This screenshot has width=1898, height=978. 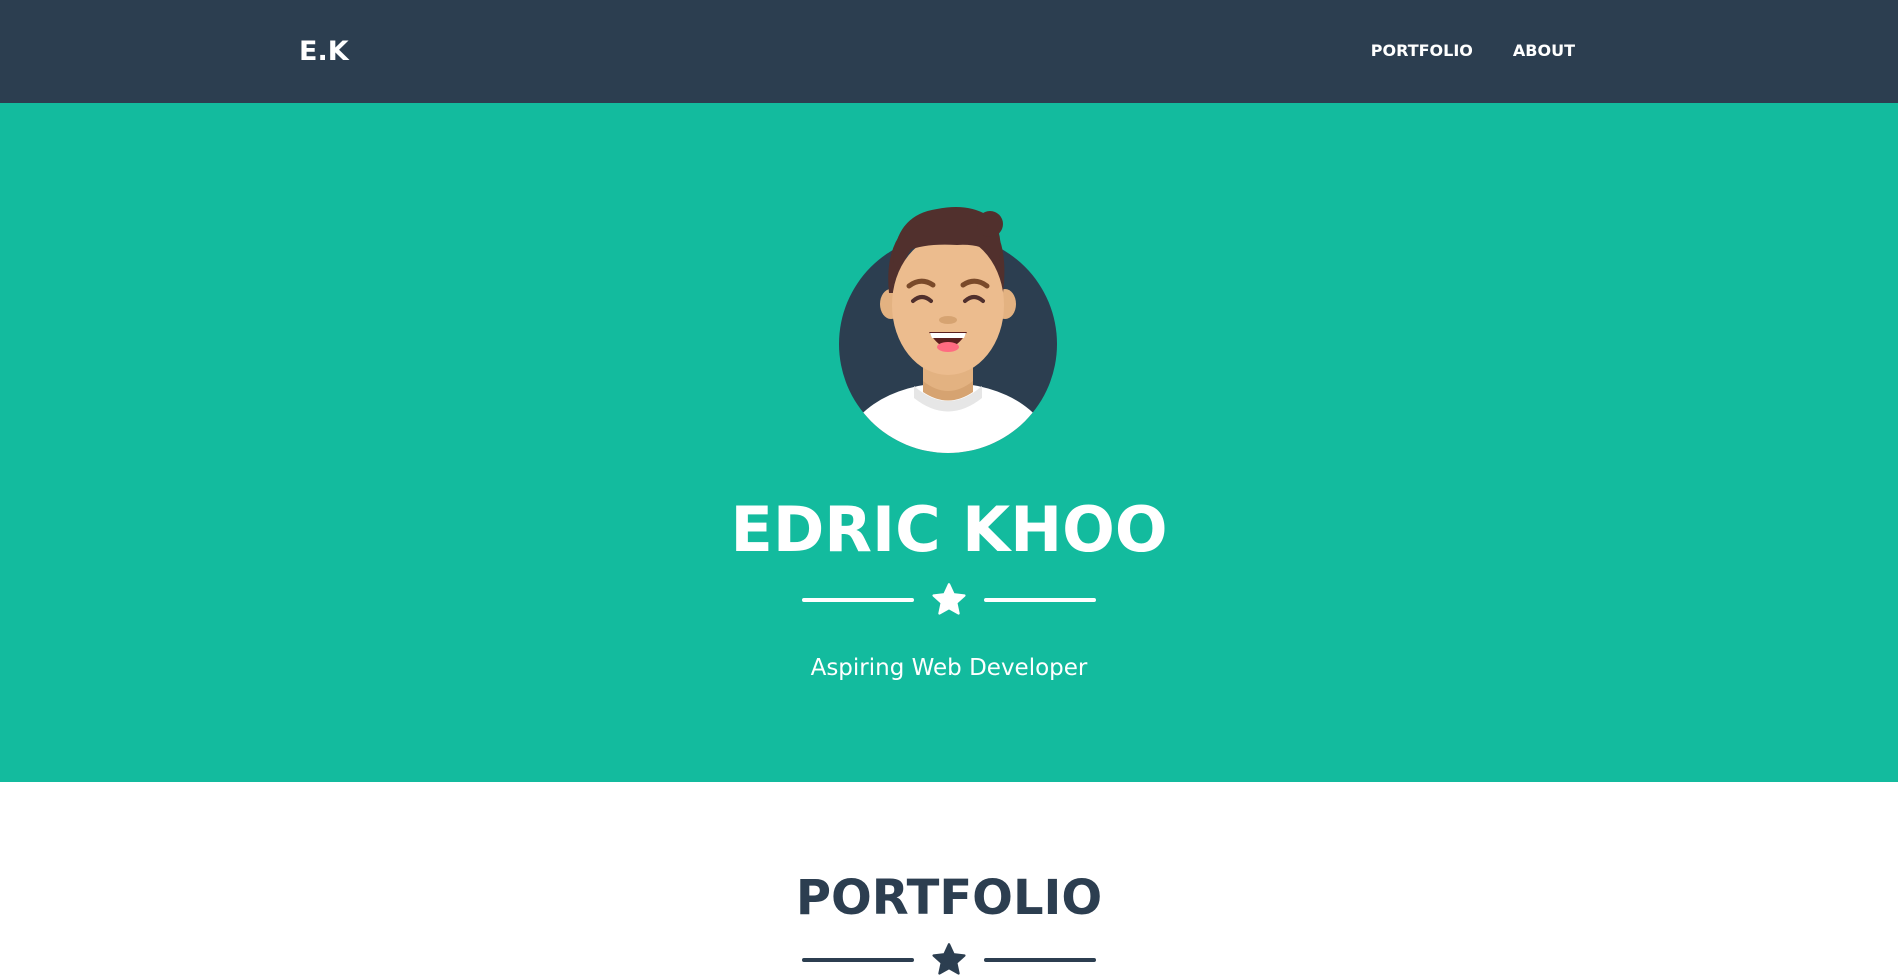 I want to click on hero-subtitle: Aspiring Web Developer, so click(x=949, y=668).